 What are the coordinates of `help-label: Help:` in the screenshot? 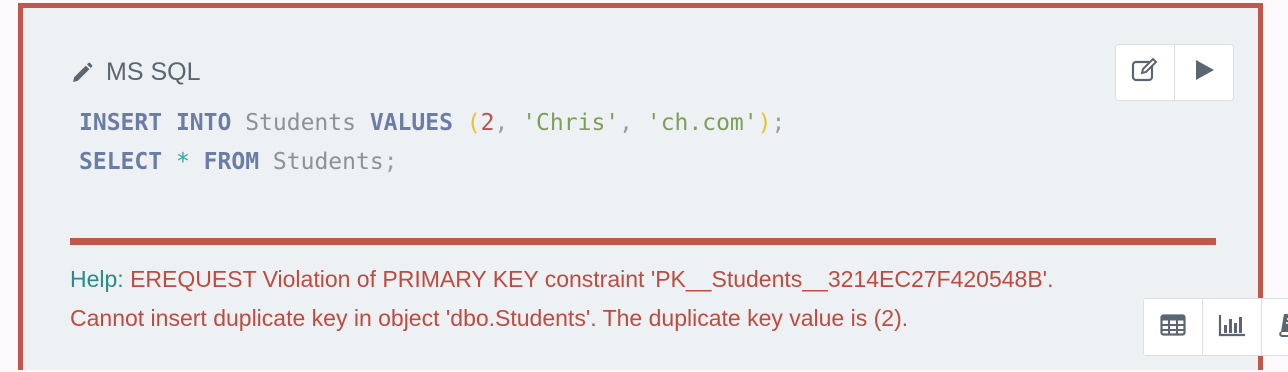 It's located at (97, 279).